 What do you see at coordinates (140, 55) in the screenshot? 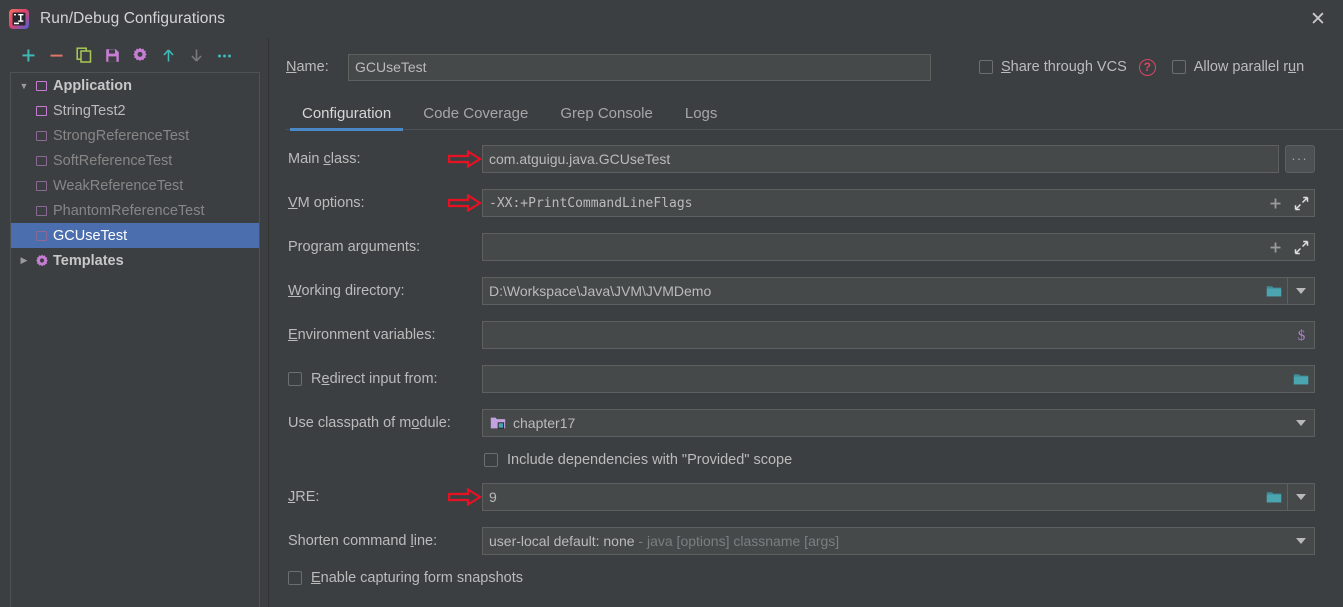
I see `edit-templates-button` at bounding box center [140, 55].